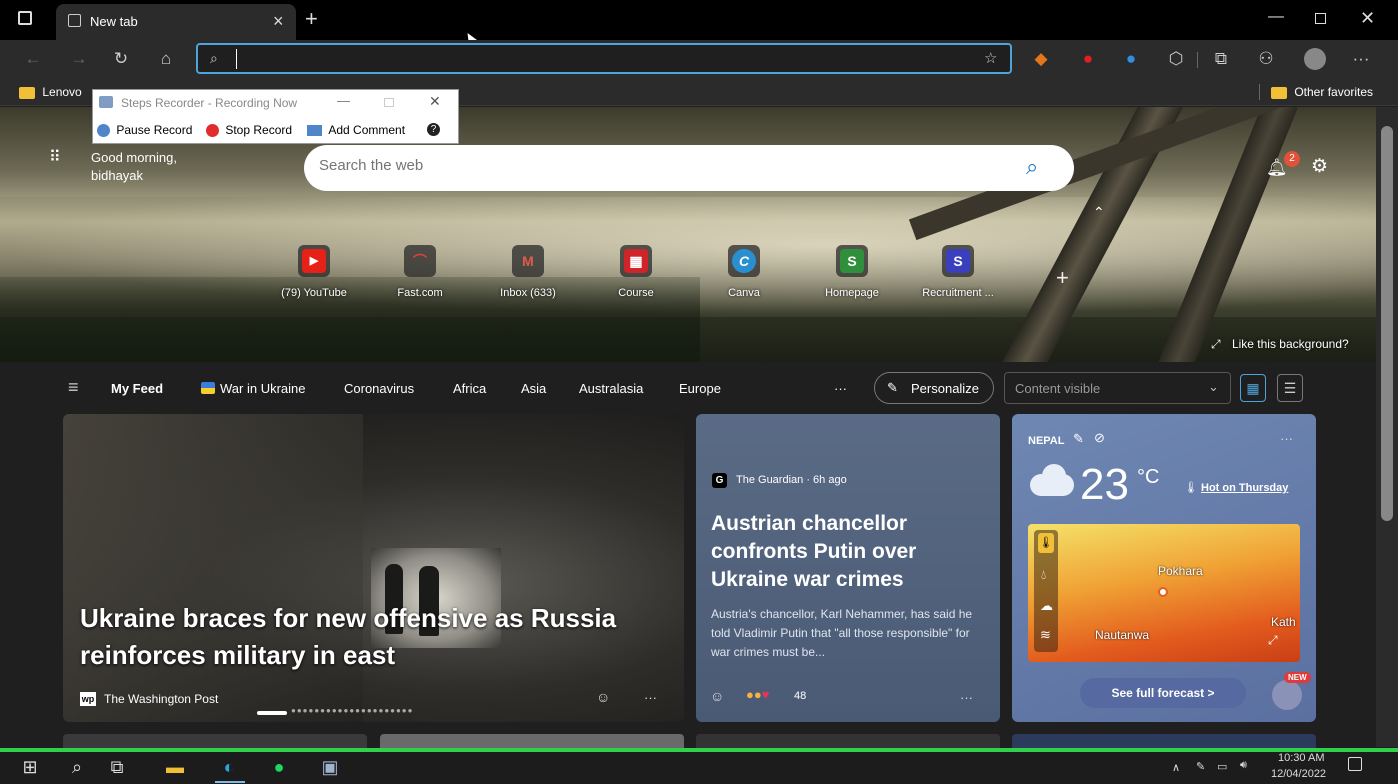 The image size is (1398, 784). I want to click on favorite-folder-lenovo: Lenovo, so click(50, 92).